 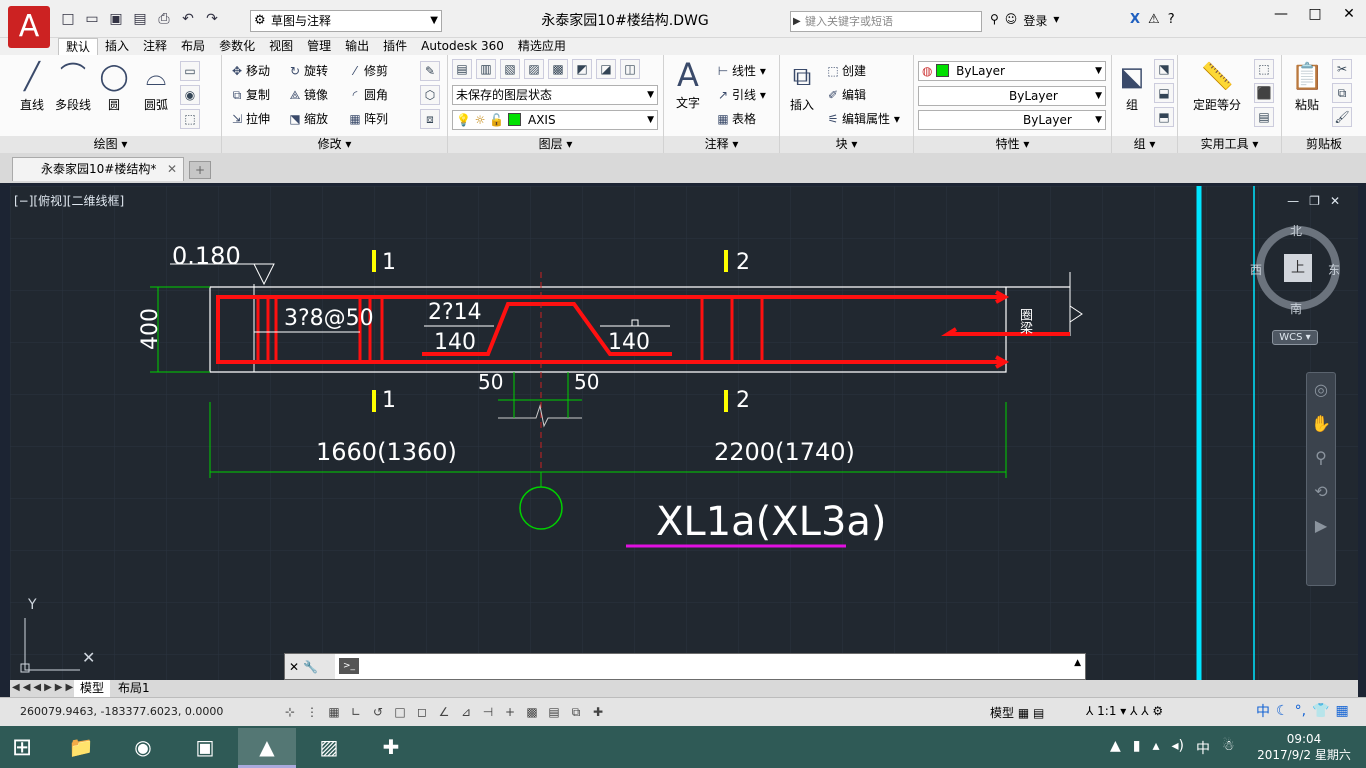 What do you see at coordinates (81, 748) in the screenshot?
I see `explorer-icon: 📁` at bounding box center [81, 748].